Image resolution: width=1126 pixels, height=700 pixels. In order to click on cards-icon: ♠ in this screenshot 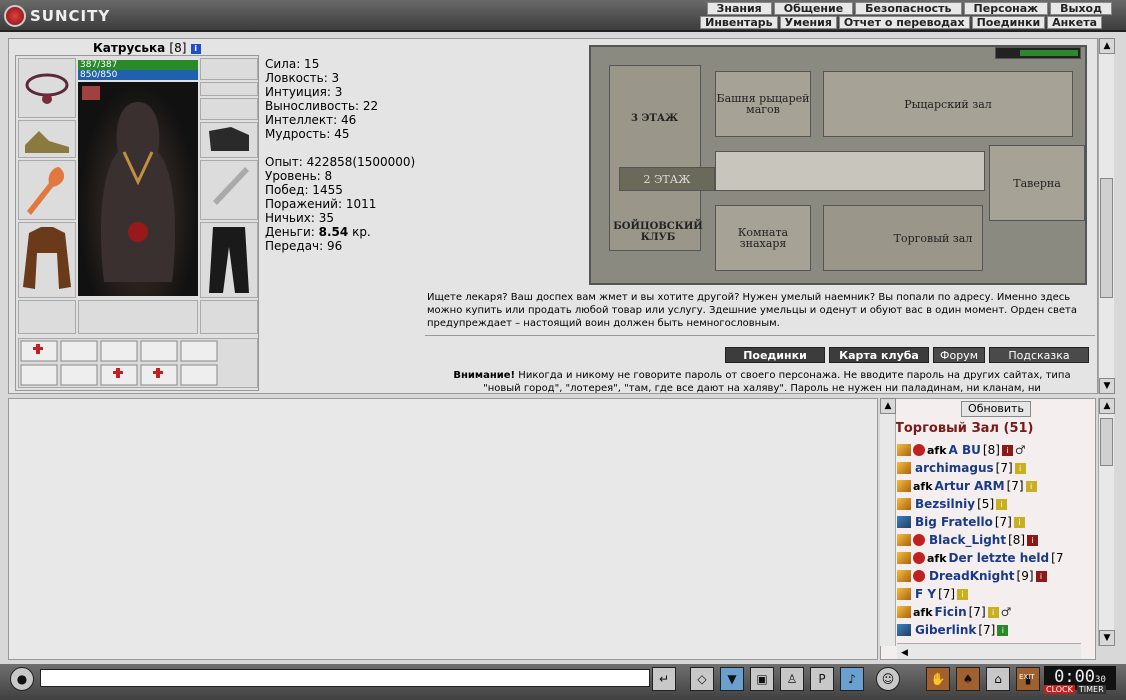, I will do `click(968, 679)`.